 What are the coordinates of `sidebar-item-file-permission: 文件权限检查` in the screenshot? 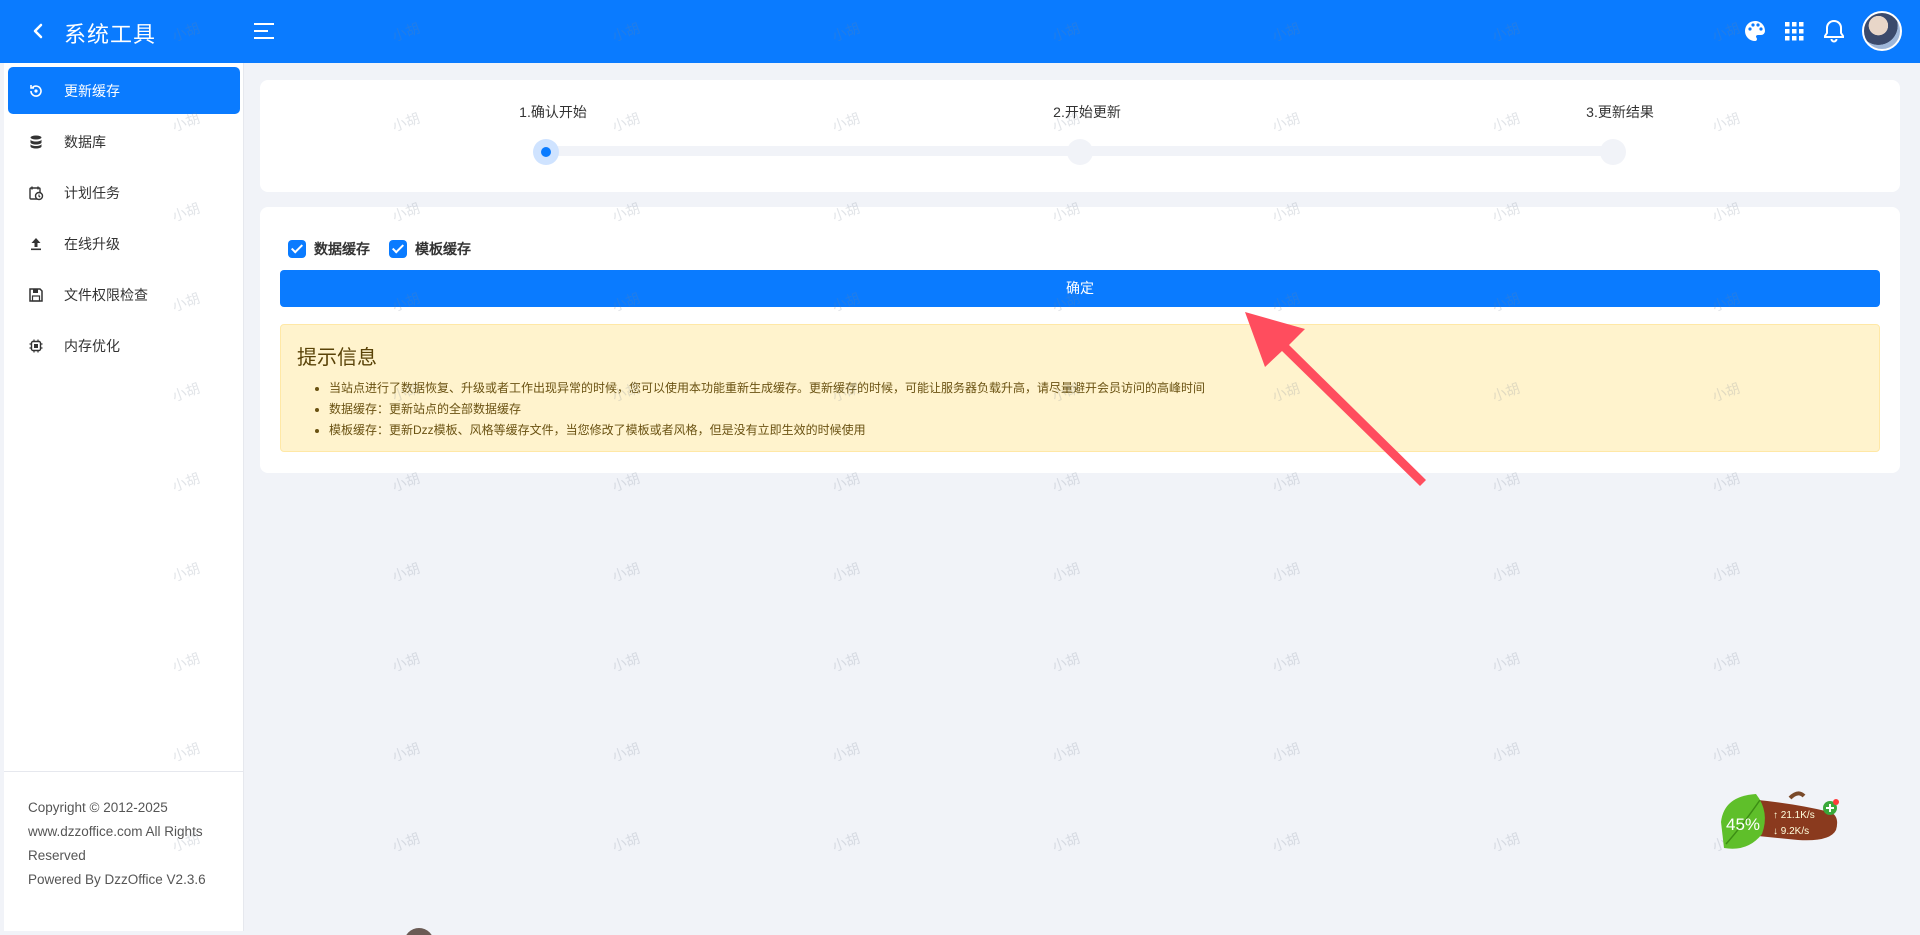 It's located at (124, 294).